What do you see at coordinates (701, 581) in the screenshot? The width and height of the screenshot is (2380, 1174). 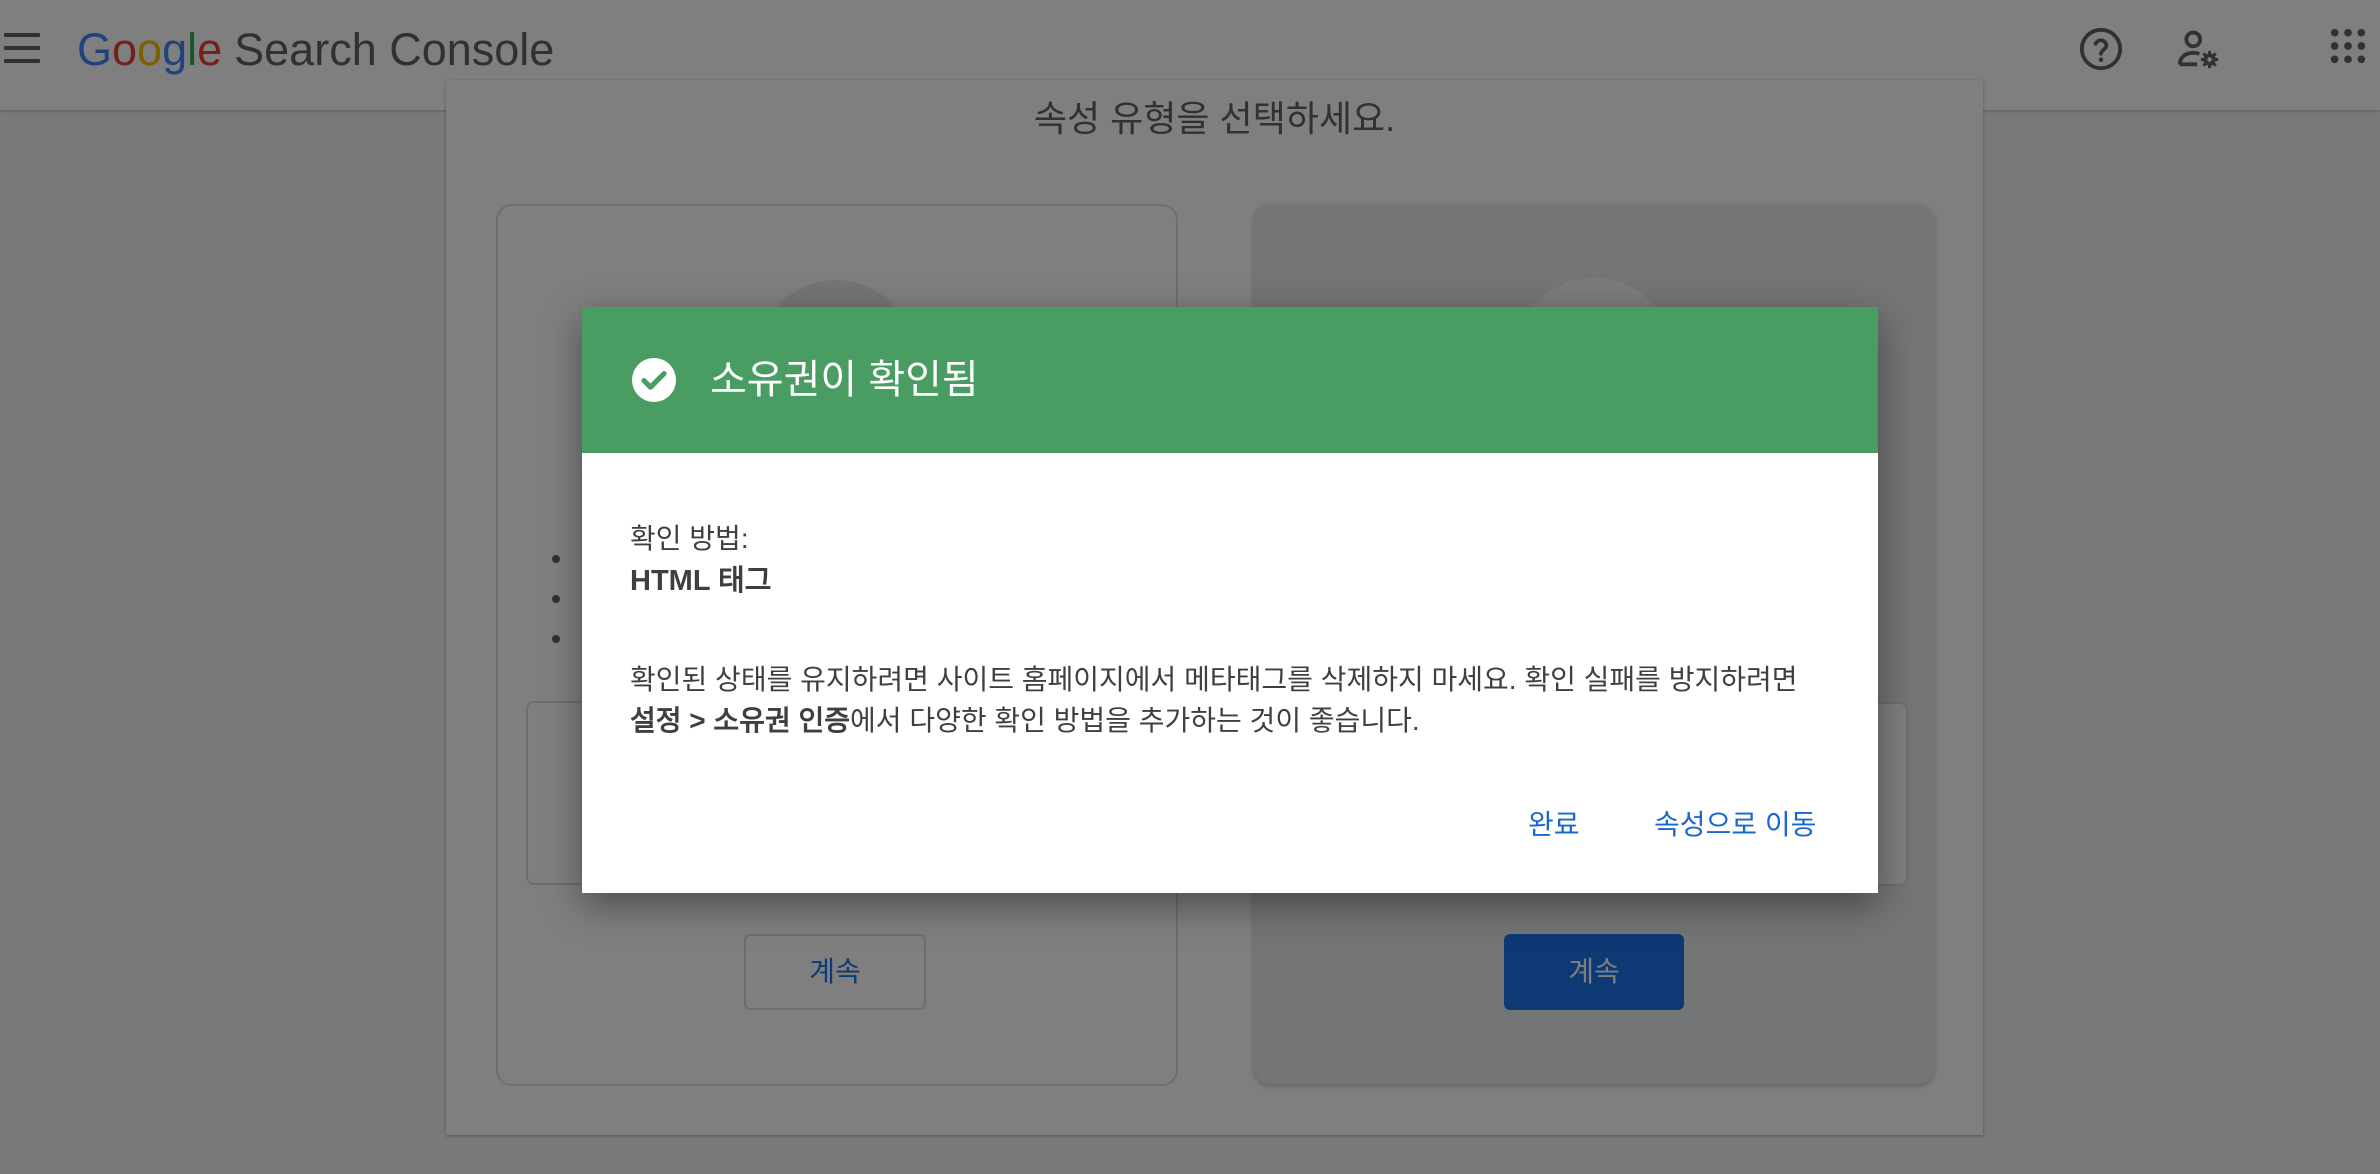 I see `verification-method-value: HTML 태그` at bounding box center [701, 581].